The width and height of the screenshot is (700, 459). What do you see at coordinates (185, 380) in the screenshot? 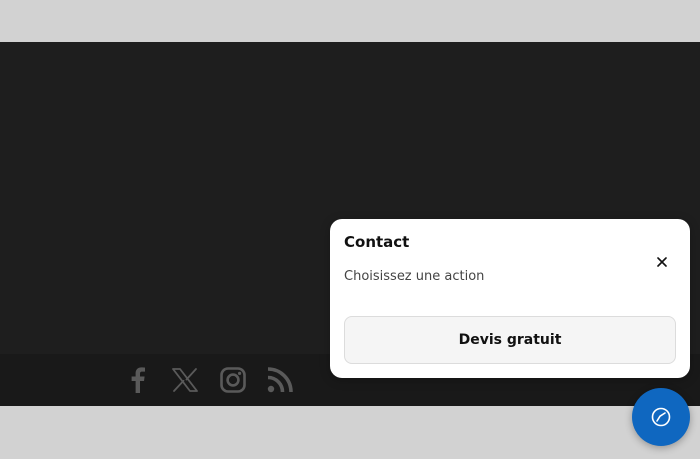
I see `x-icon` at bounding box center [185, 380].